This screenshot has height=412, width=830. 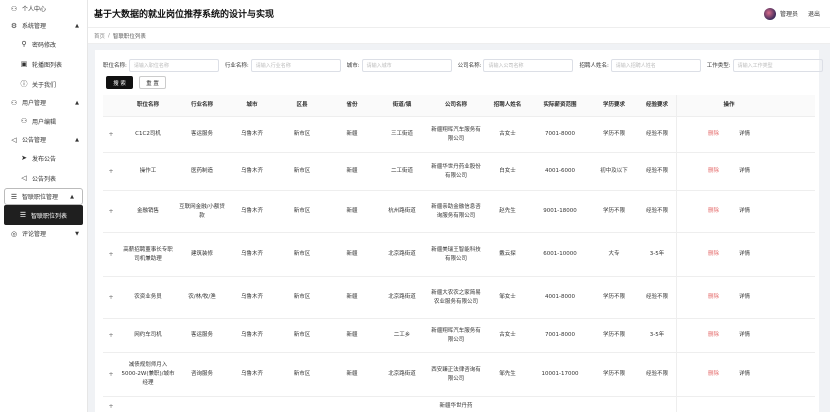 What do you see at coordinates (43, 102) in the screenshot?
I see `sidebar-item: ⚇ 用户管理 ▲` at bounding box center [43, 102].